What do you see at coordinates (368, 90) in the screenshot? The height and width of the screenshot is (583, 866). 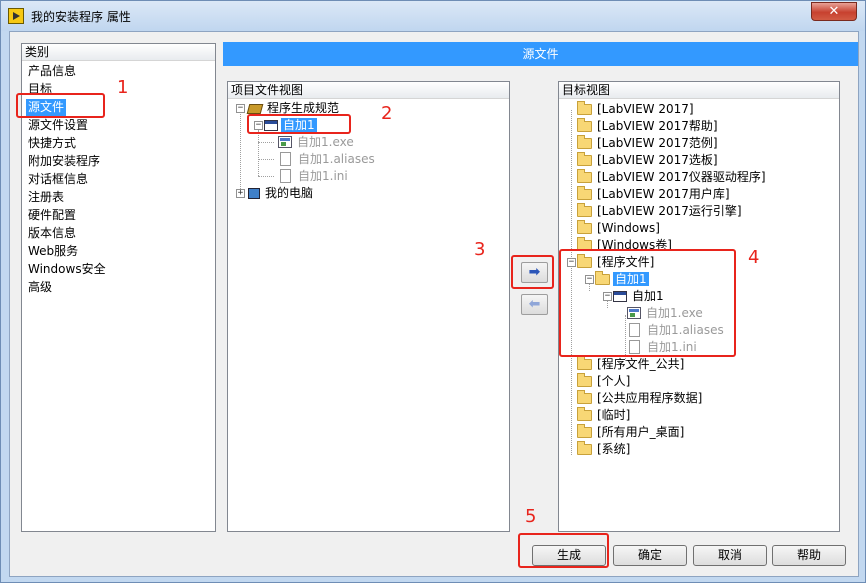 I see `project-view-header: 项目文件视图` at bounding box center [368, 90].